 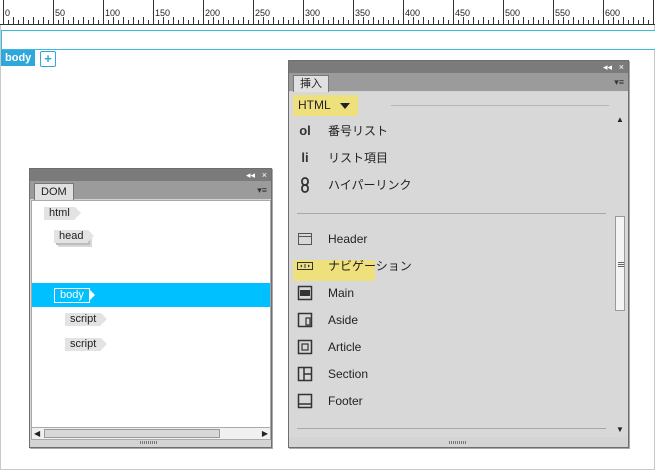 What do you see at coordinates (463, 13) in the screenshot?
I see `ruler-label: 450` at bounding box center [463, 13].